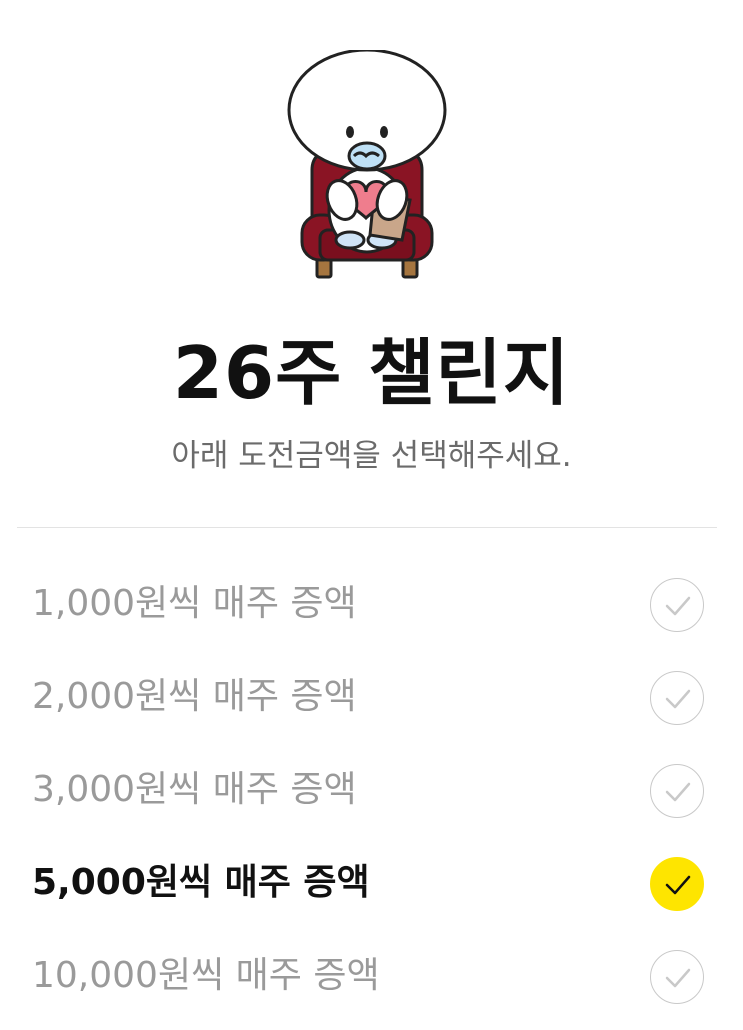 This screenshot has height=1030, width=743. What do you see at coordinates (194, 789) in the screenshot?
I see `option-label: 3,000원씩 매주 증액` at bounding box center [194, 789].